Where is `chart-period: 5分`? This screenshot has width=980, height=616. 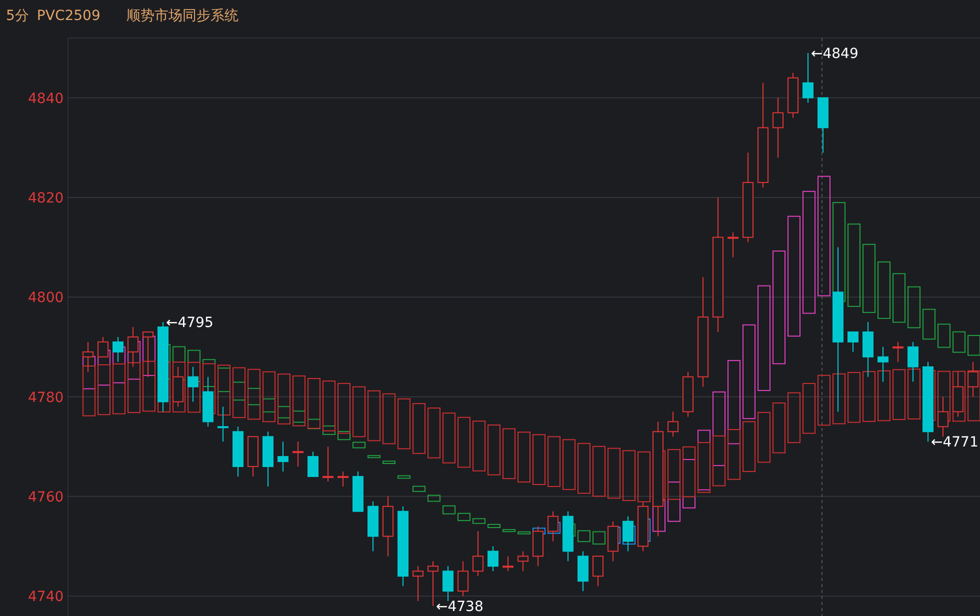 chart-period: 5分 is located at coordinates (17, 16).